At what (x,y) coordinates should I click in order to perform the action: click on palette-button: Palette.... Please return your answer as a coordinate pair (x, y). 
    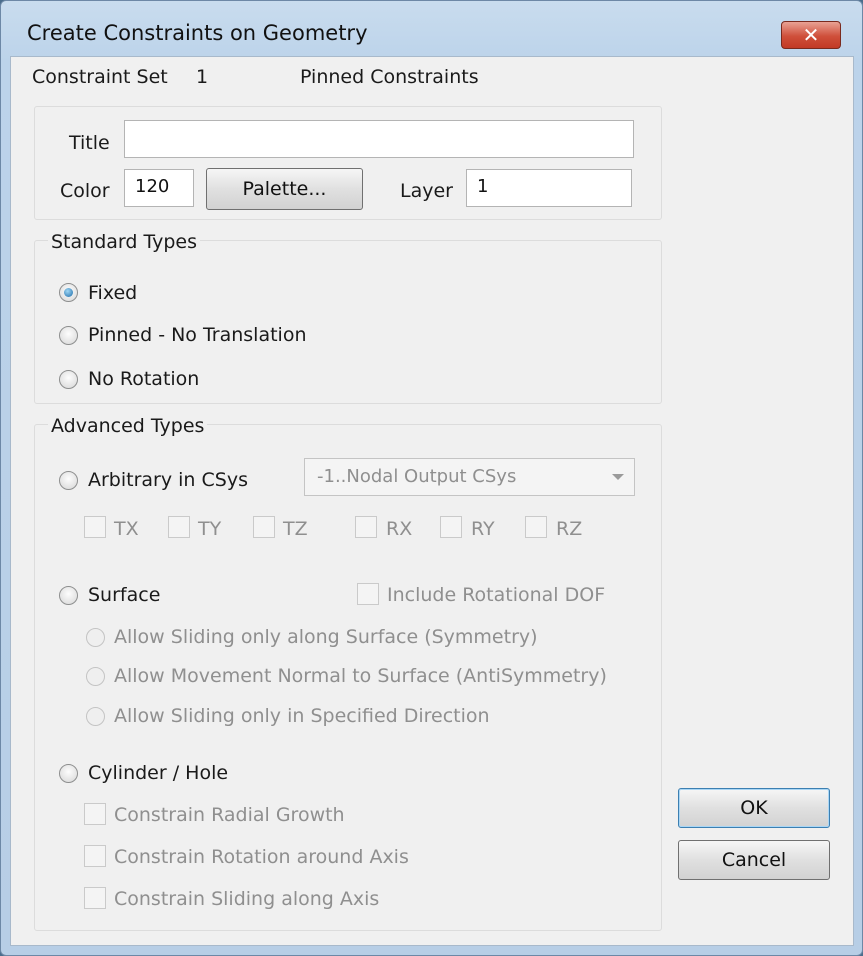
    Looking at the image, I should click on (284, 189).